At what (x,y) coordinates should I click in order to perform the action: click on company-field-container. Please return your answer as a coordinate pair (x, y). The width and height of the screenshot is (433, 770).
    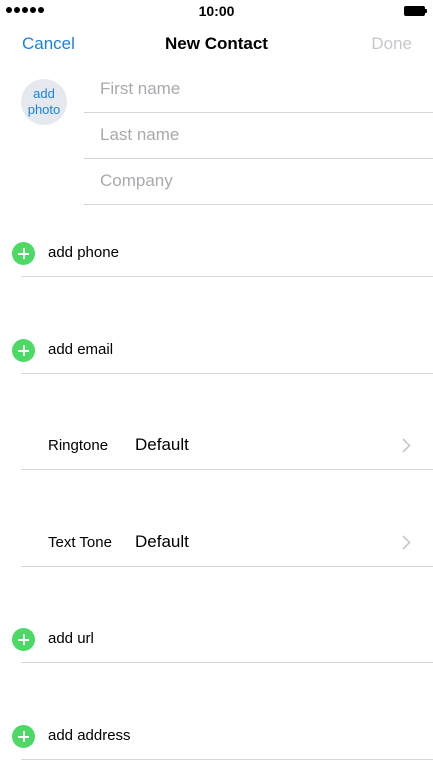
    Looking at the image, I should click on (258, 182).